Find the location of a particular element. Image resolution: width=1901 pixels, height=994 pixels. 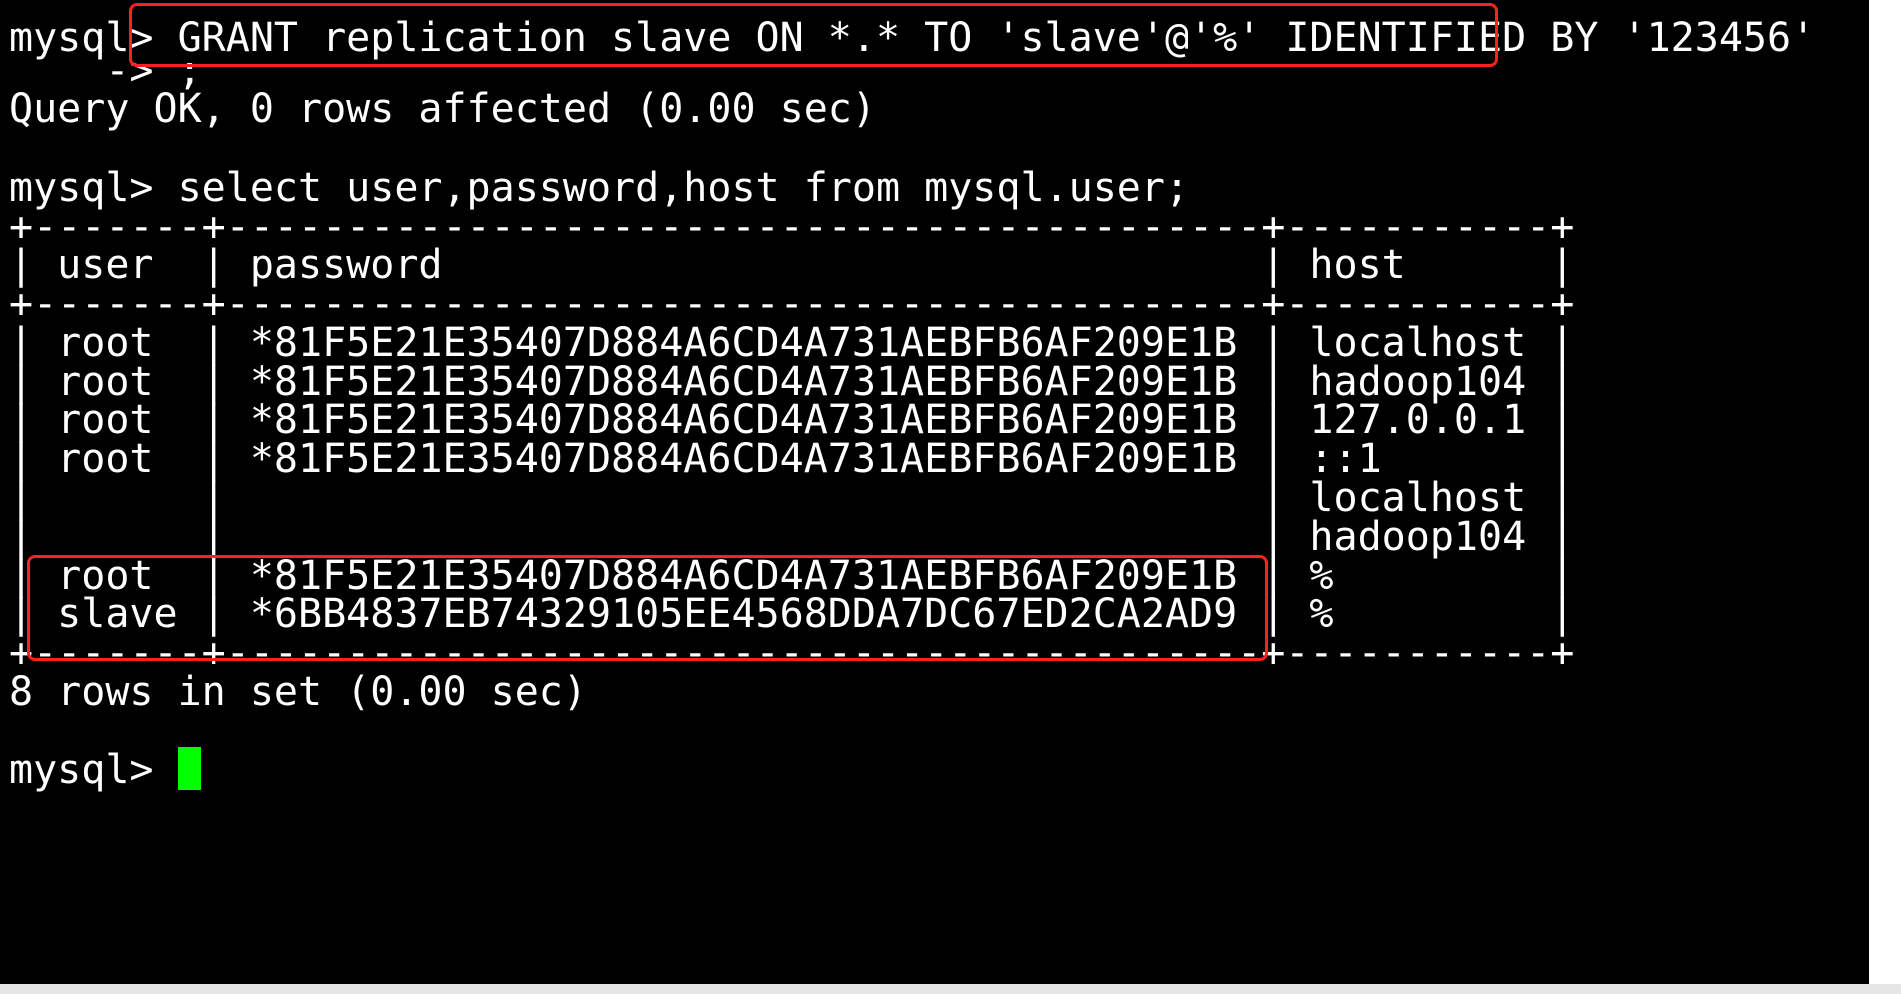

rows-in-set-line: 8 rows in set (0.00 sec) is located at coordinates (298, 692).